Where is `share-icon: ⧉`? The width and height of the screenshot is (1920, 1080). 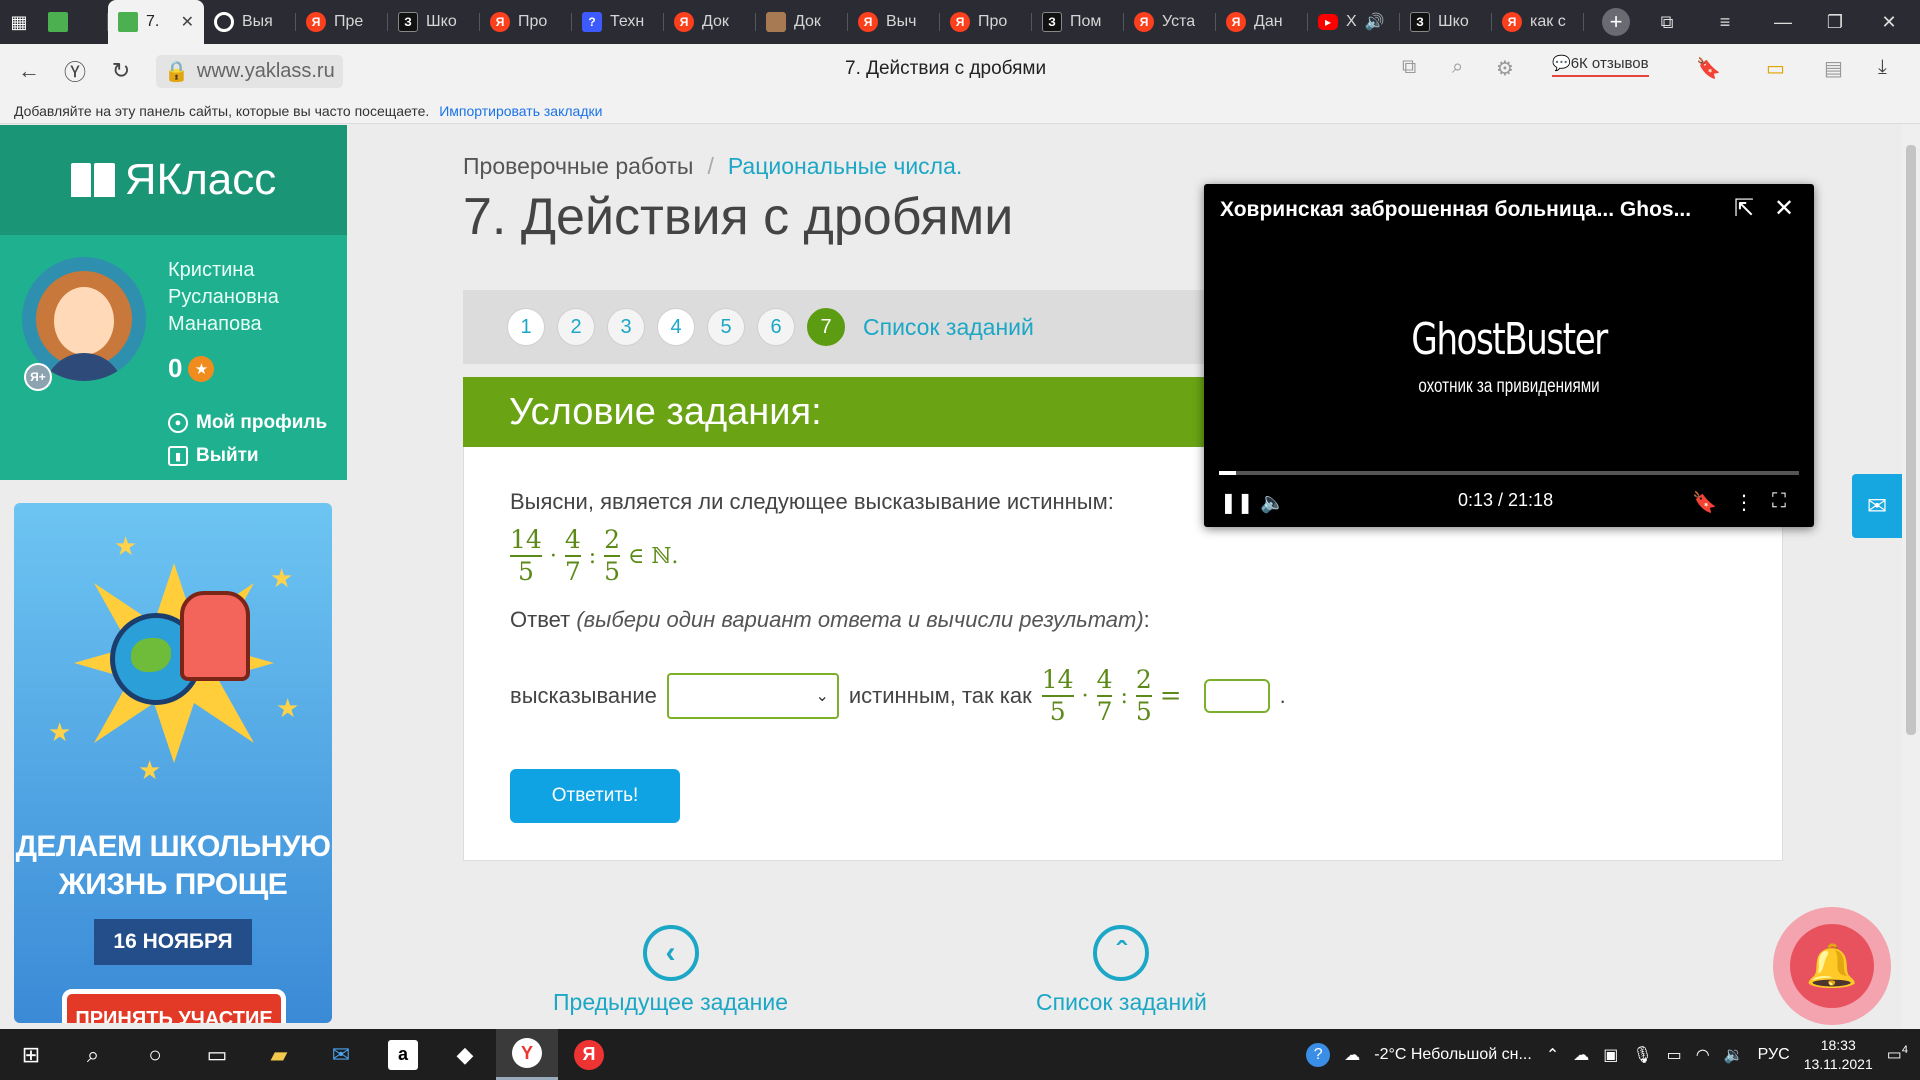
share-icon: ⧉ is located at coordinates (1409, 67).